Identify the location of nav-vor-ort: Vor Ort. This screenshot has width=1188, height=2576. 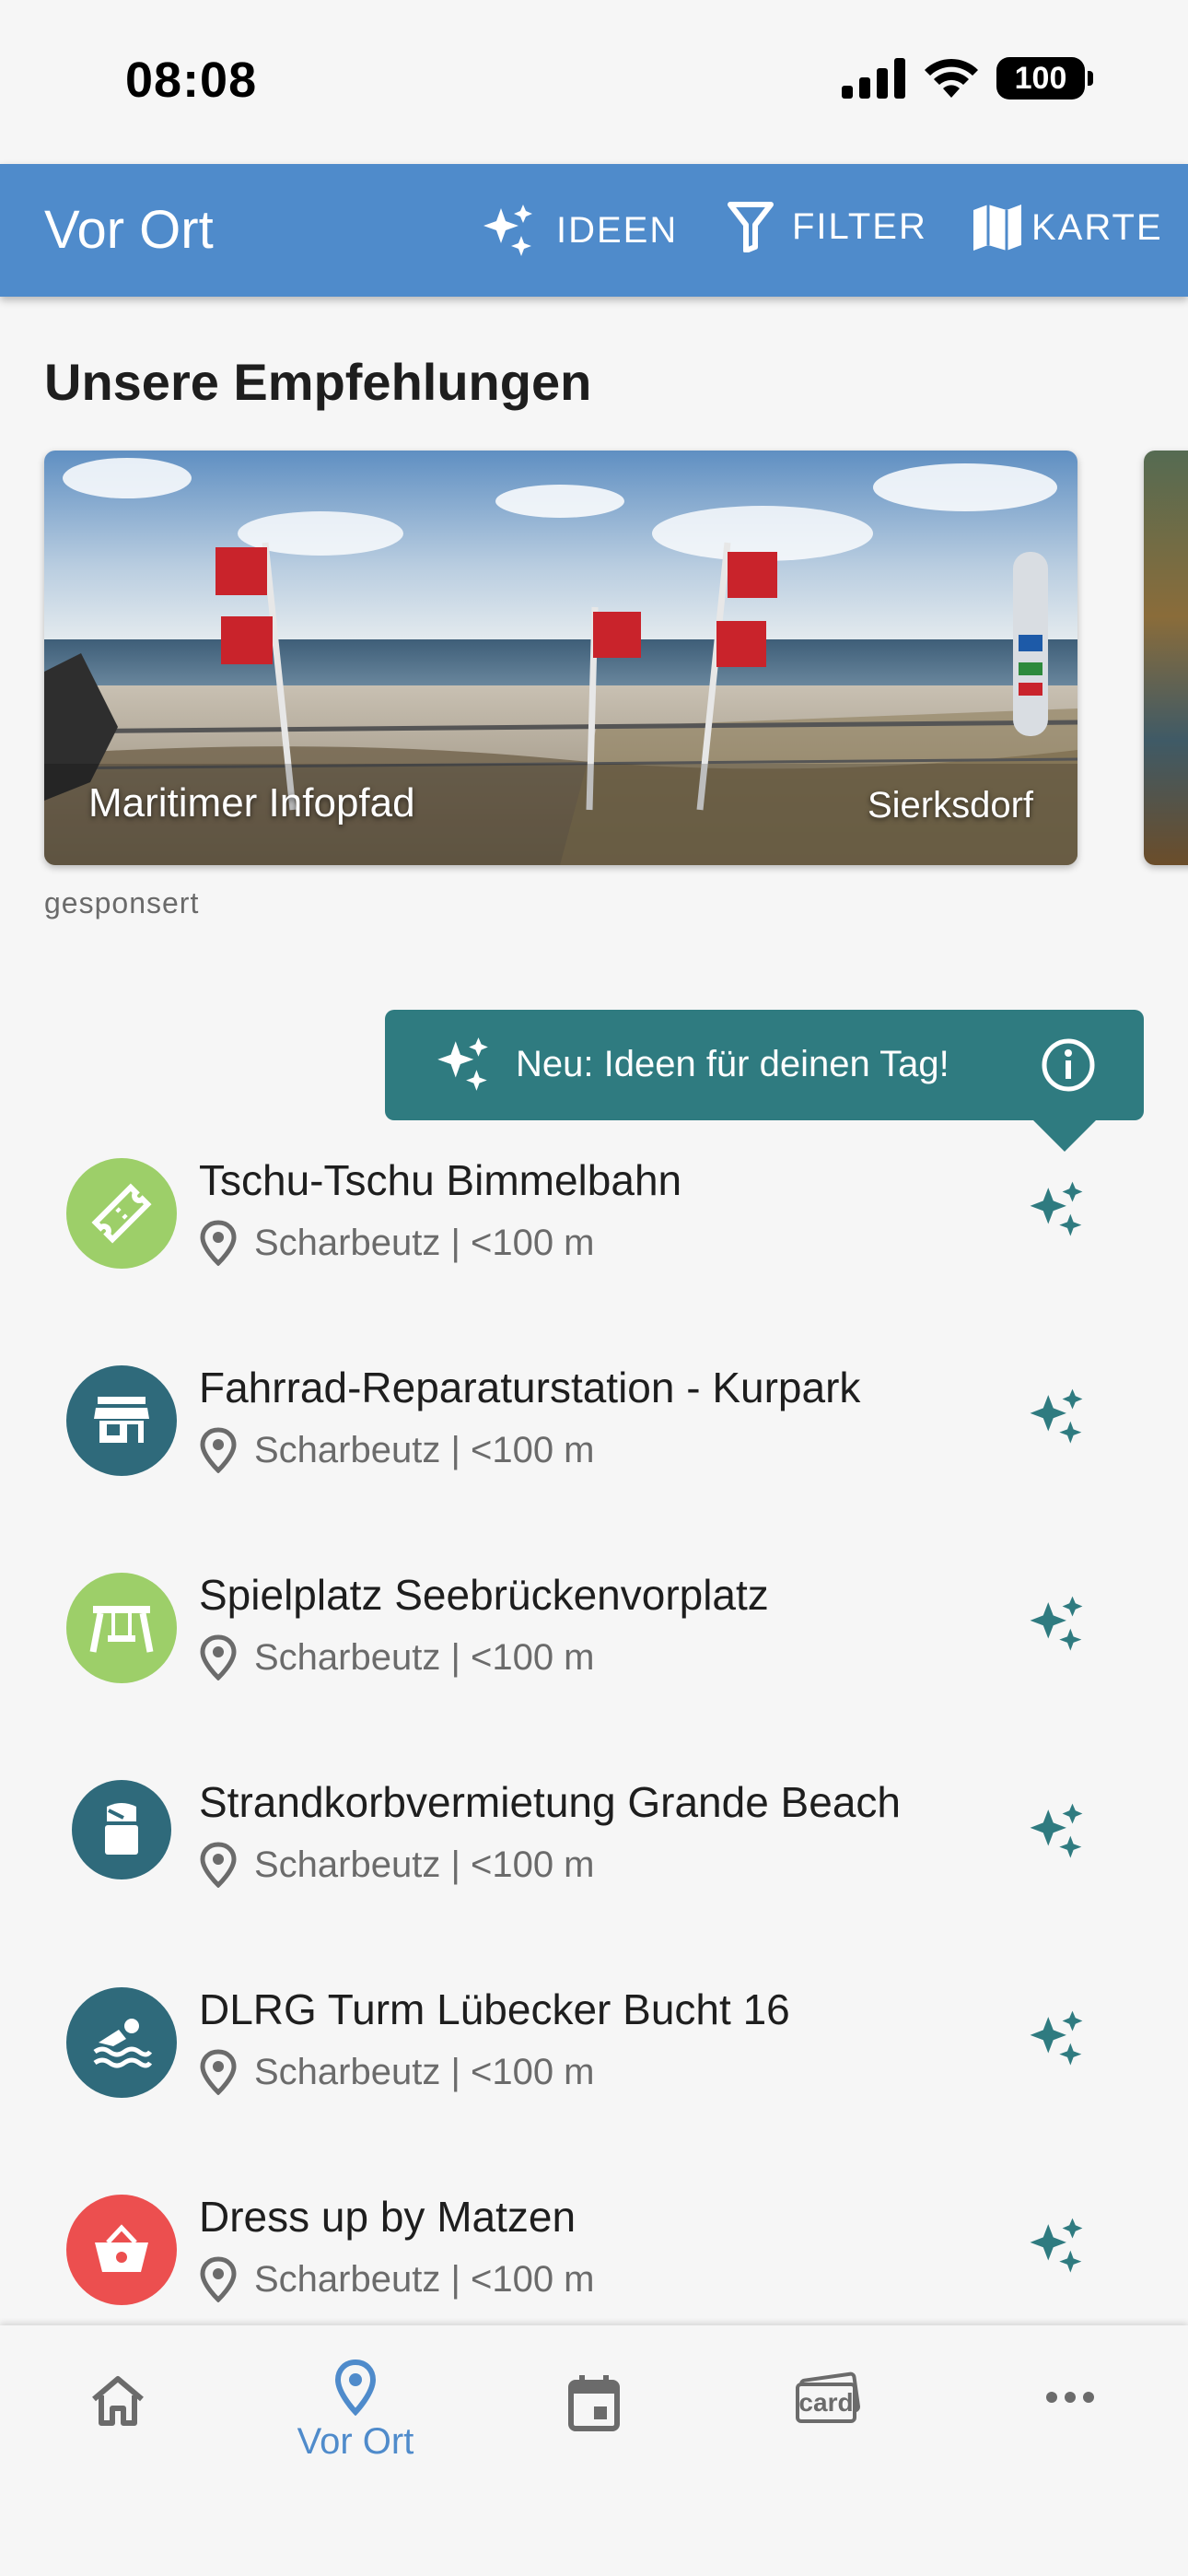
(355, 2411).